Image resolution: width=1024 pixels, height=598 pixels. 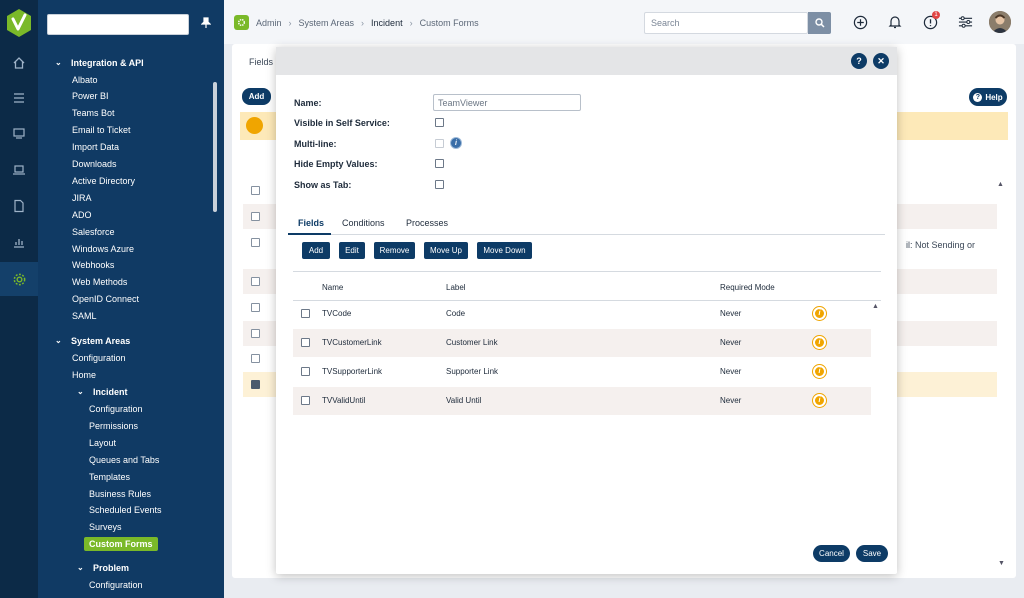 I want to click on fields-tab-label: Fields, so click(x=261, y=62).